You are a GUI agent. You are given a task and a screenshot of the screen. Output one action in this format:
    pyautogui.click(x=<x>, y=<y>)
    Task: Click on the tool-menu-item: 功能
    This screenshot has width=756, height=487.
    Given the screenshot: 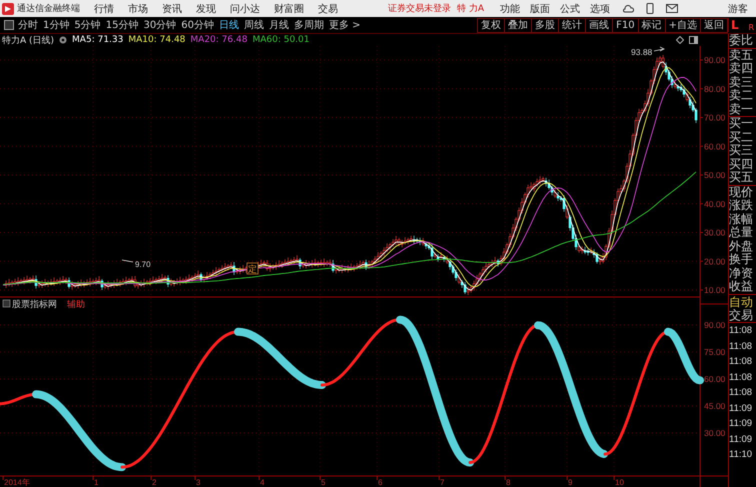 What is the action you would take?
    pyautogui.click(x=510, y=9)
    